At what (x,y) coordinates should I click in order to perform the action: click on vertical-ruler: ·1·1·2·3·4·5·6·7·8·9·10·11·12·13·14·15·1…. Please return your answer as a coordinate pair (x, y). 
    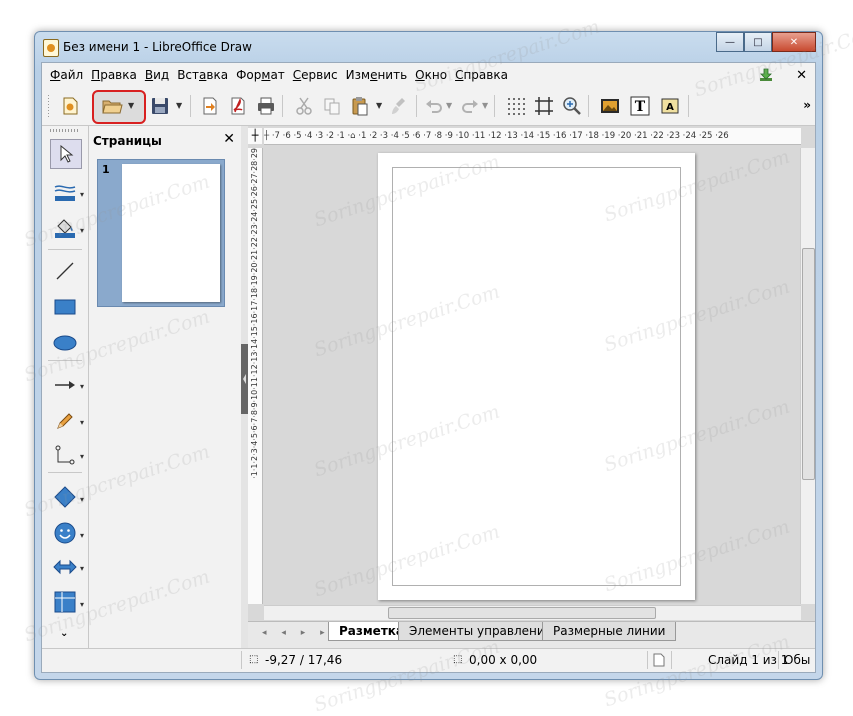
    Looking at the image, I should click on (255, 376).